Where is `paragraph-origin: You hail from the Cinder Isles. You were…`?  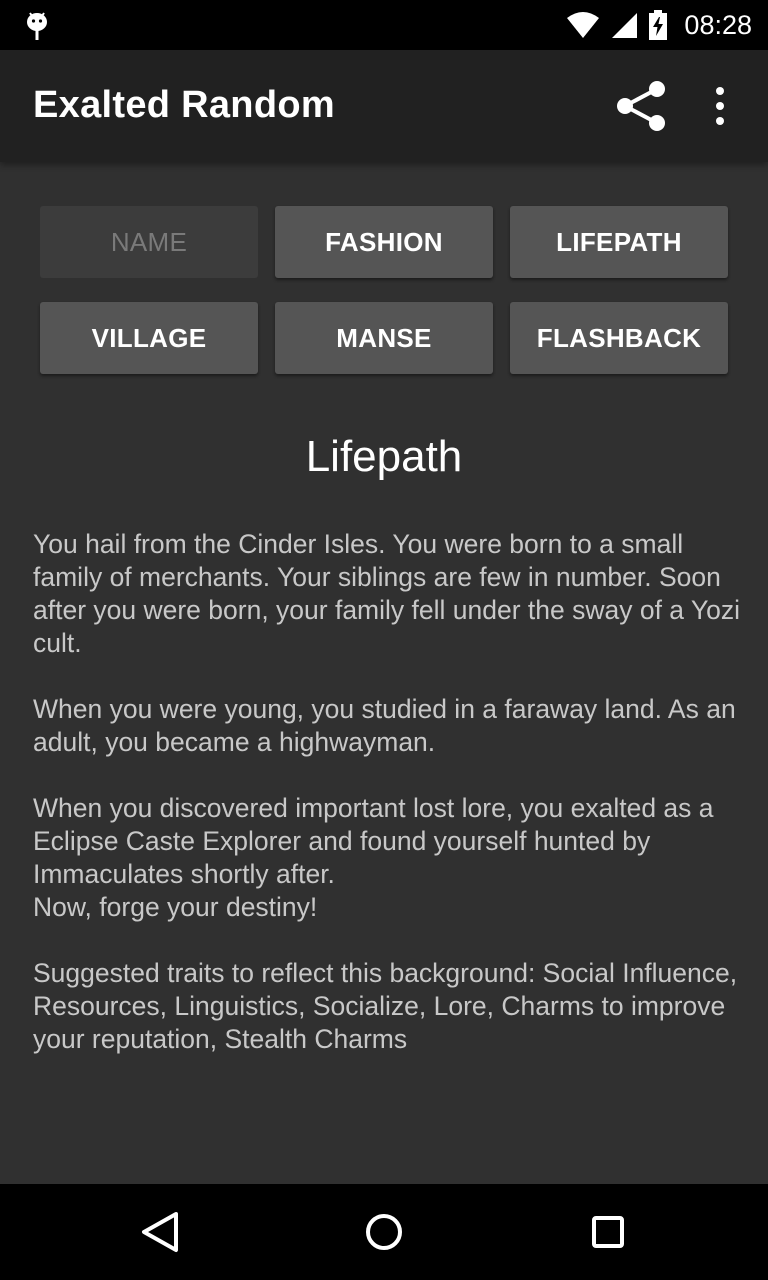
paragraph-origin: You hail from the Cinder Isles. You were… is located at coordinates (387, 593).